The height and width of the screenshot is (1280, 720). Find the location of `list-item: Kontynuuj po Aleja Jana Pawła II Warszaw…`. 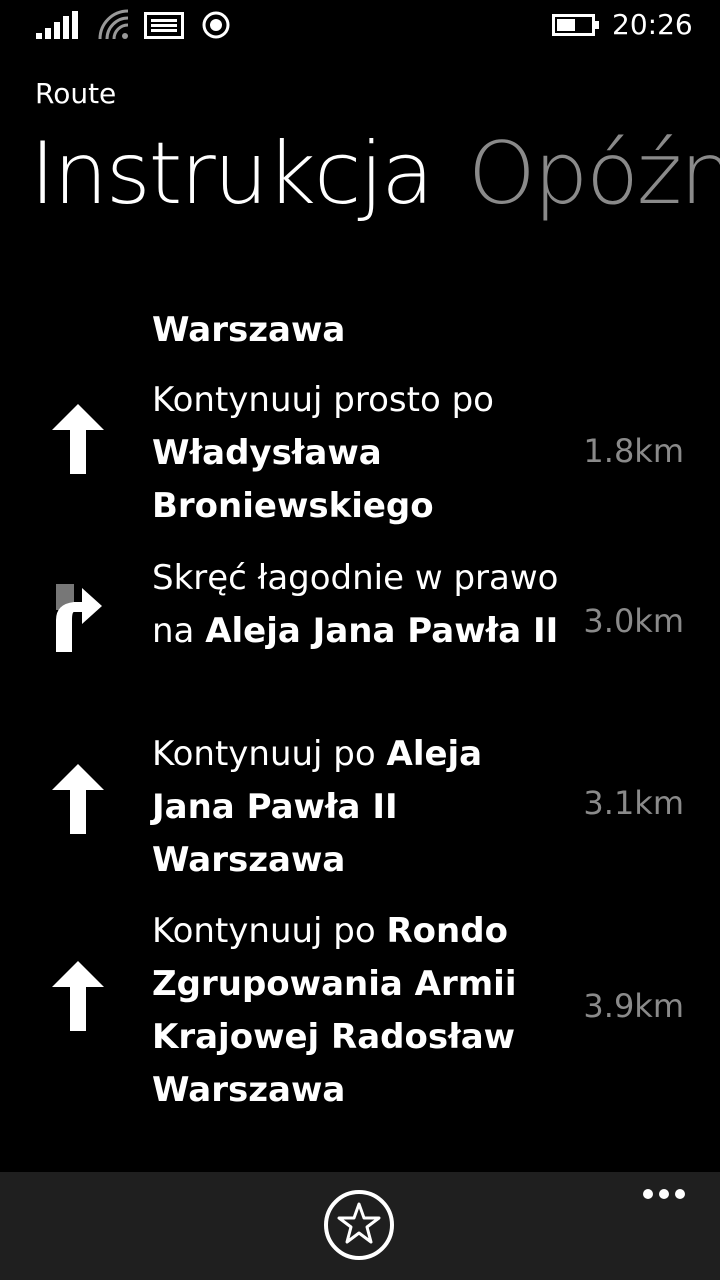

list-item: Kontynuuj po Aleja Jana Pawła II Warszaw… is located at coordinates (360, 808).